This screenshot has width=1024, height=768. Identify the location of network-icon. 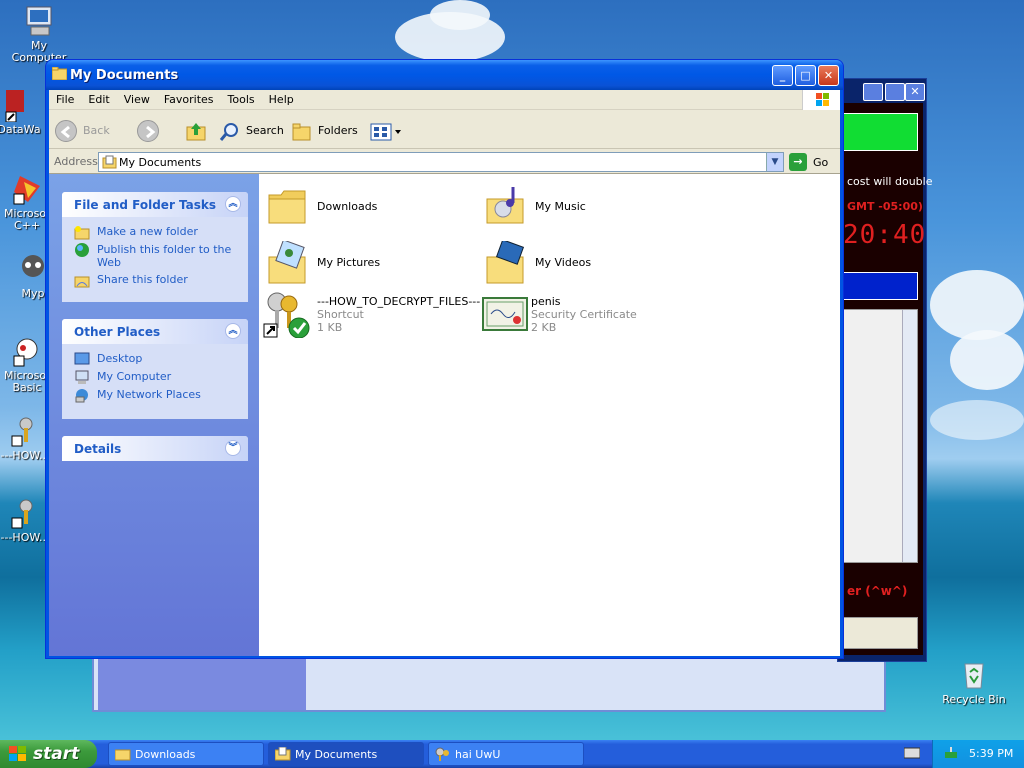
(82, 395).